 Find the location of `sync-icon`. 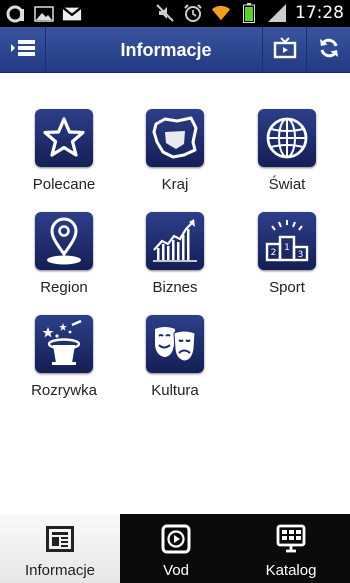

sync-icon is located at coordinates (16, 14).